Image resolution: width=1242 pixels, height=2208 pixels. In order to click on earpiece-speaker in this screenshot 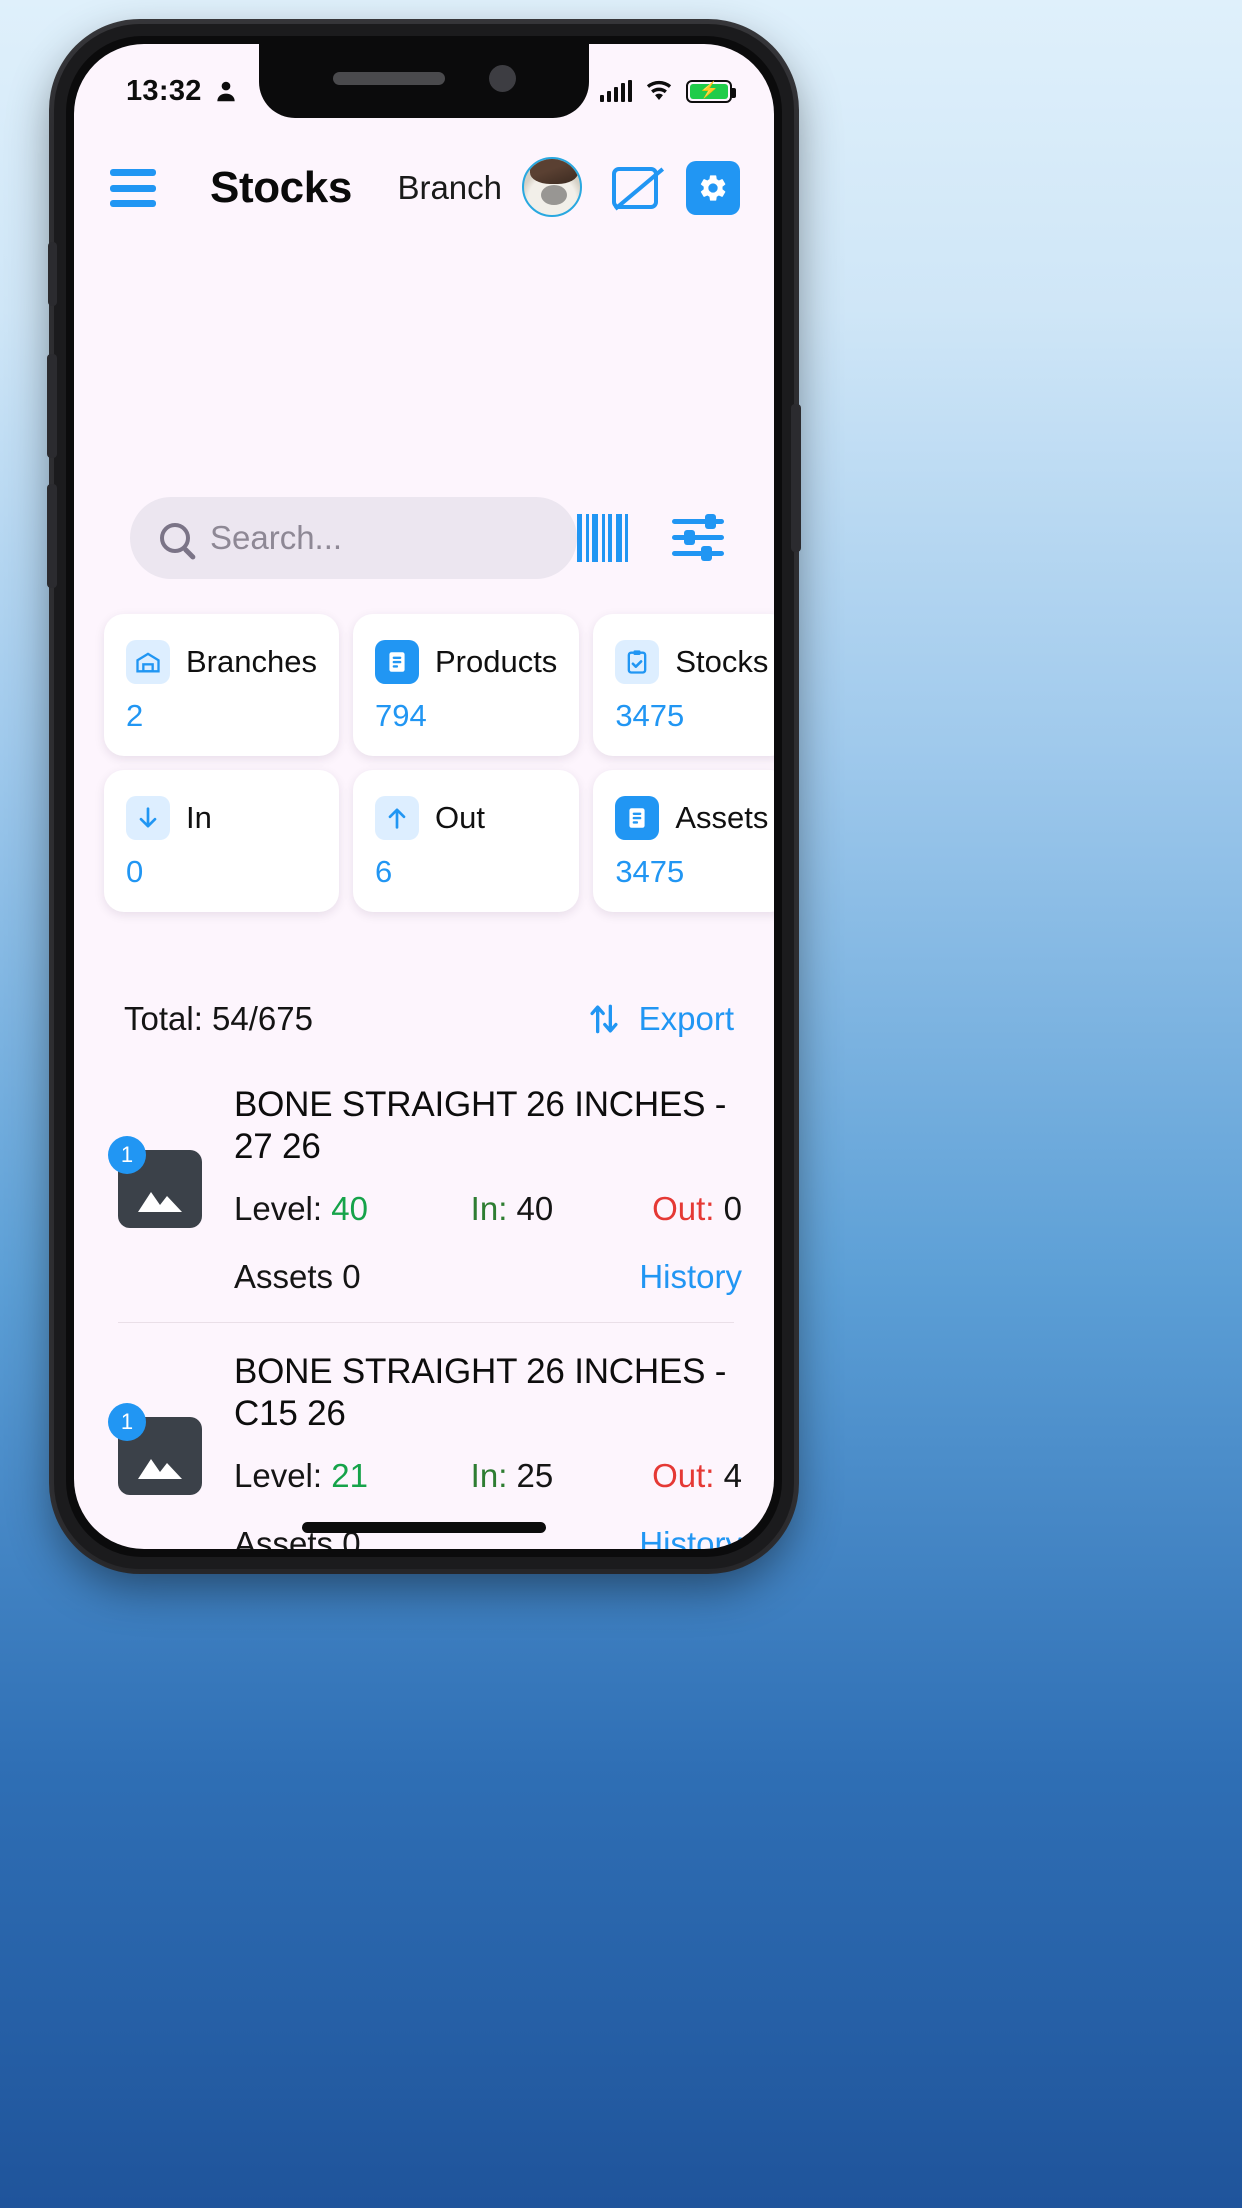, I will do `click(388, 78)`.